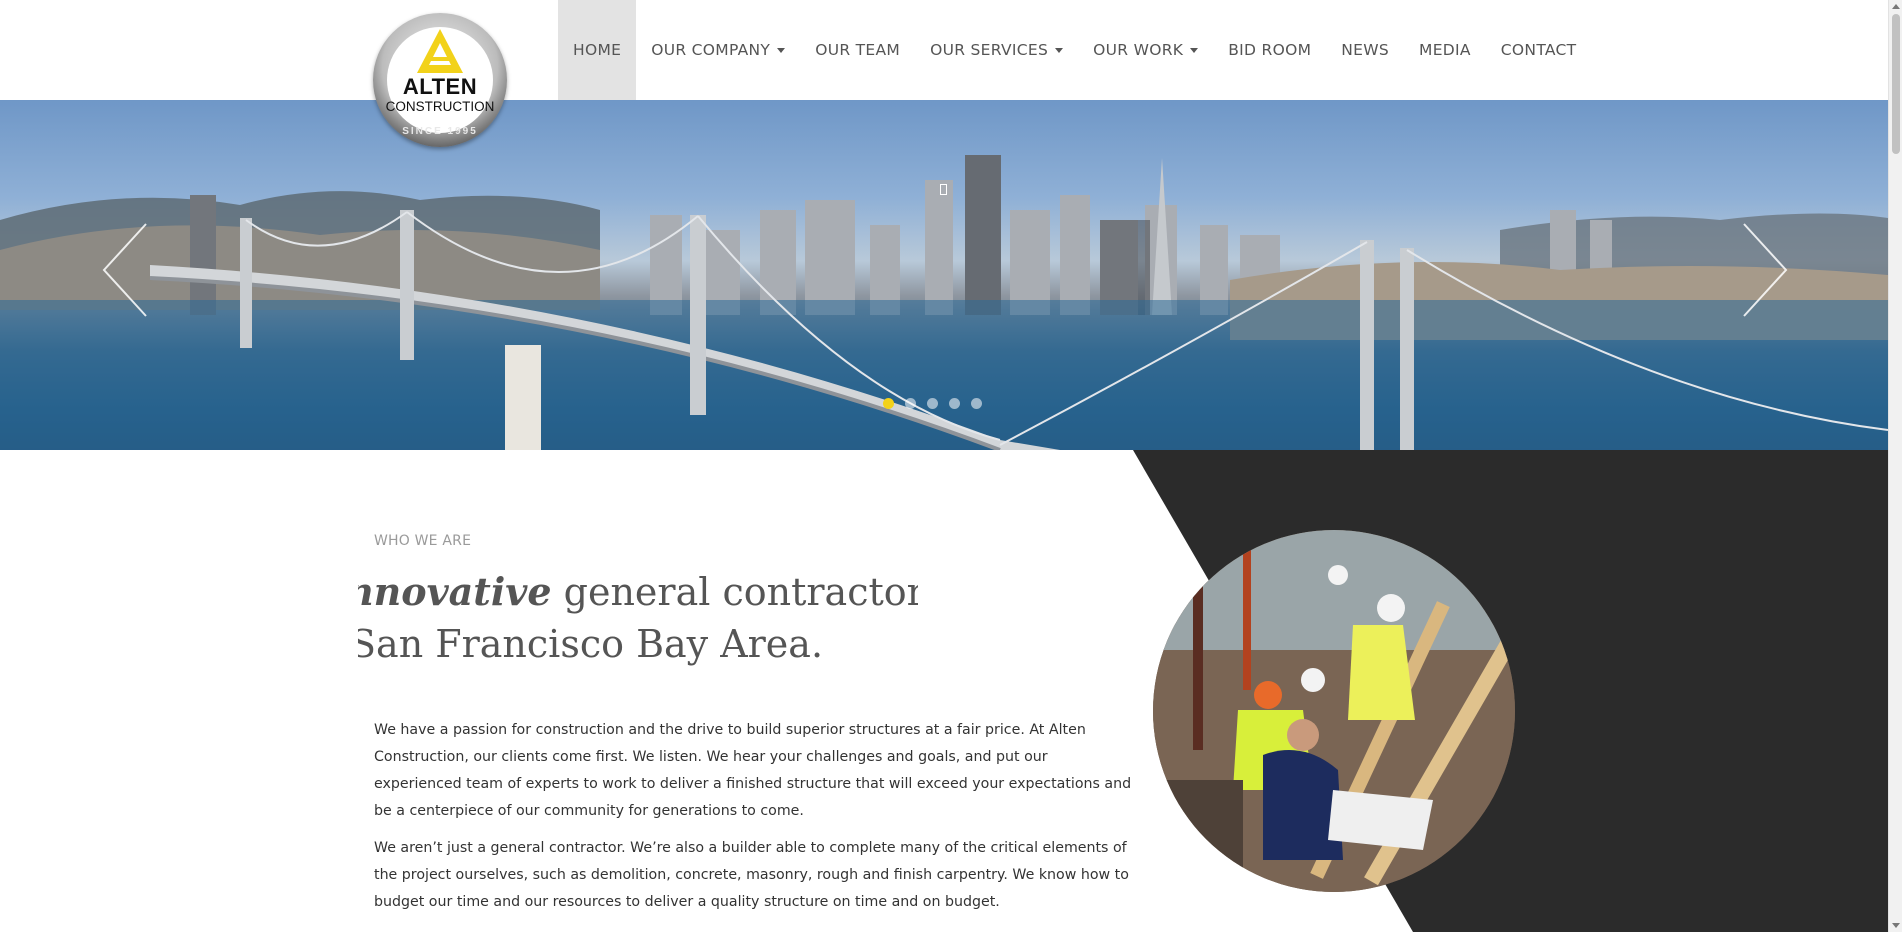 This screenshot has height=932, width=1902. Describe the element at coordinates (1138, 50) in the screenshot. I see `nav-label: OUR WORK` at that location.